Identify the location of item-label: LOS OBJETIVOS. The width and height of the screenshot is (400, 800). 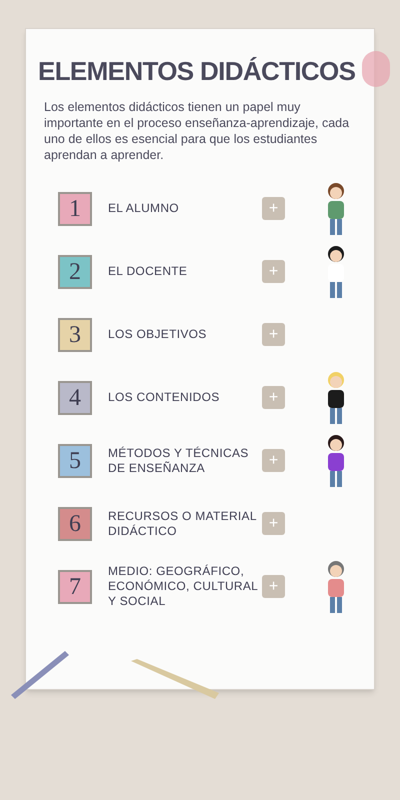
(158, 334).